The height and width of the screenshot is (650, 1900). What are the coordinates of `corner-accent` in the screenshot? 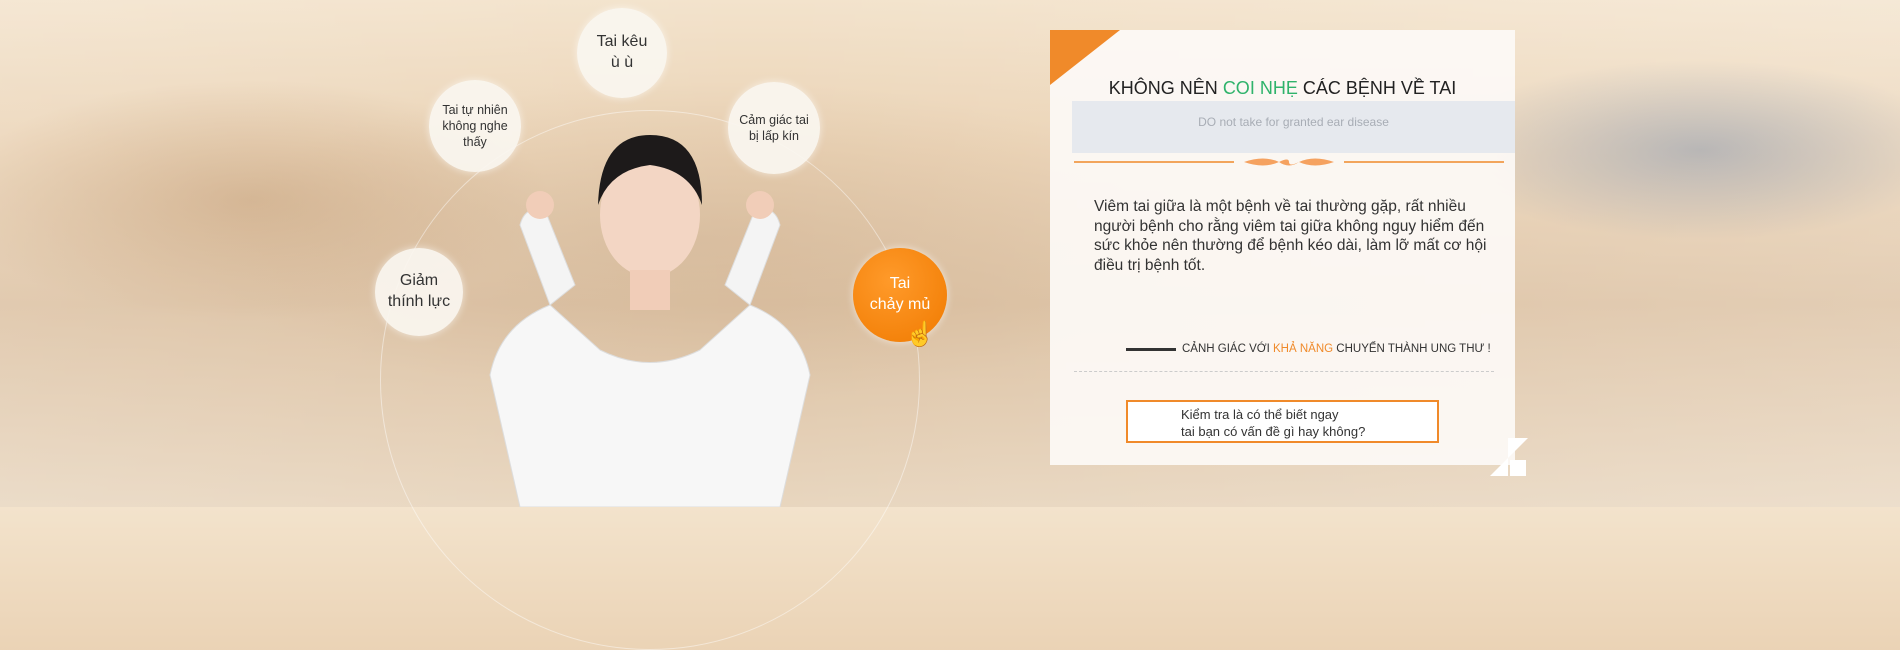 It's located at (1085, 57).